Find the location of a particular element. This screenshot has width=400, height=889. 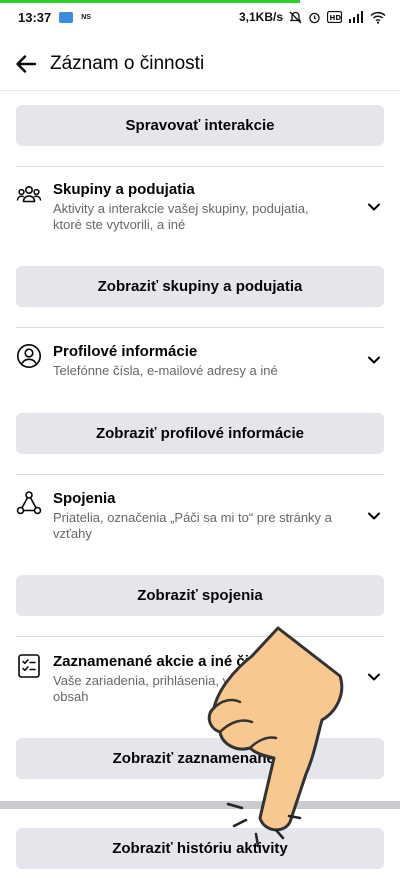

notification-app-icon is located at coordinates (66, 17).